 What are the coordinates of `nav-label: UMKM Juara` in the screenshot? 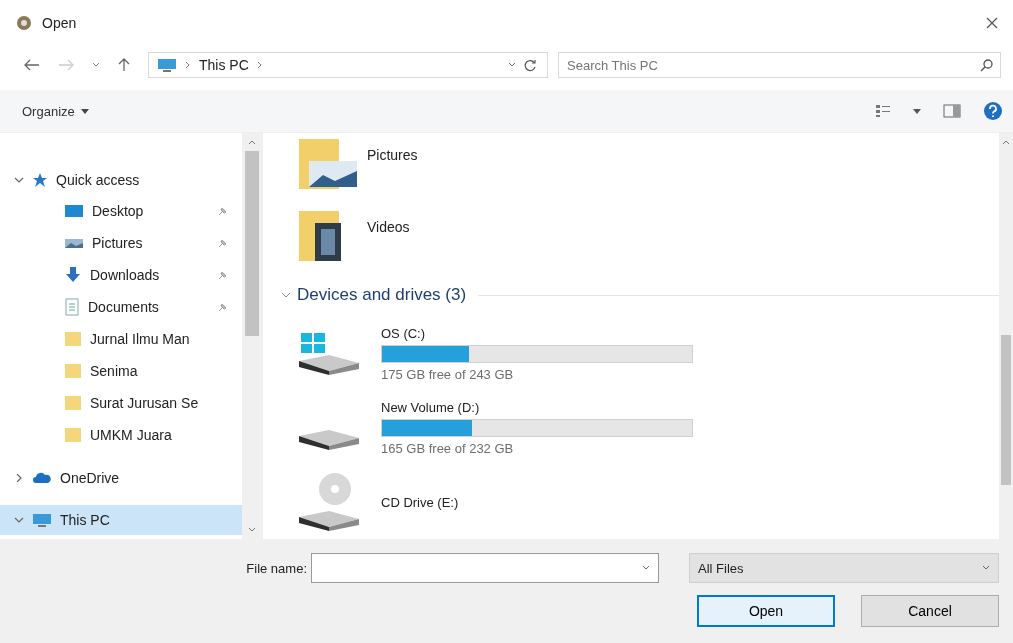 It's located at (131, 435).